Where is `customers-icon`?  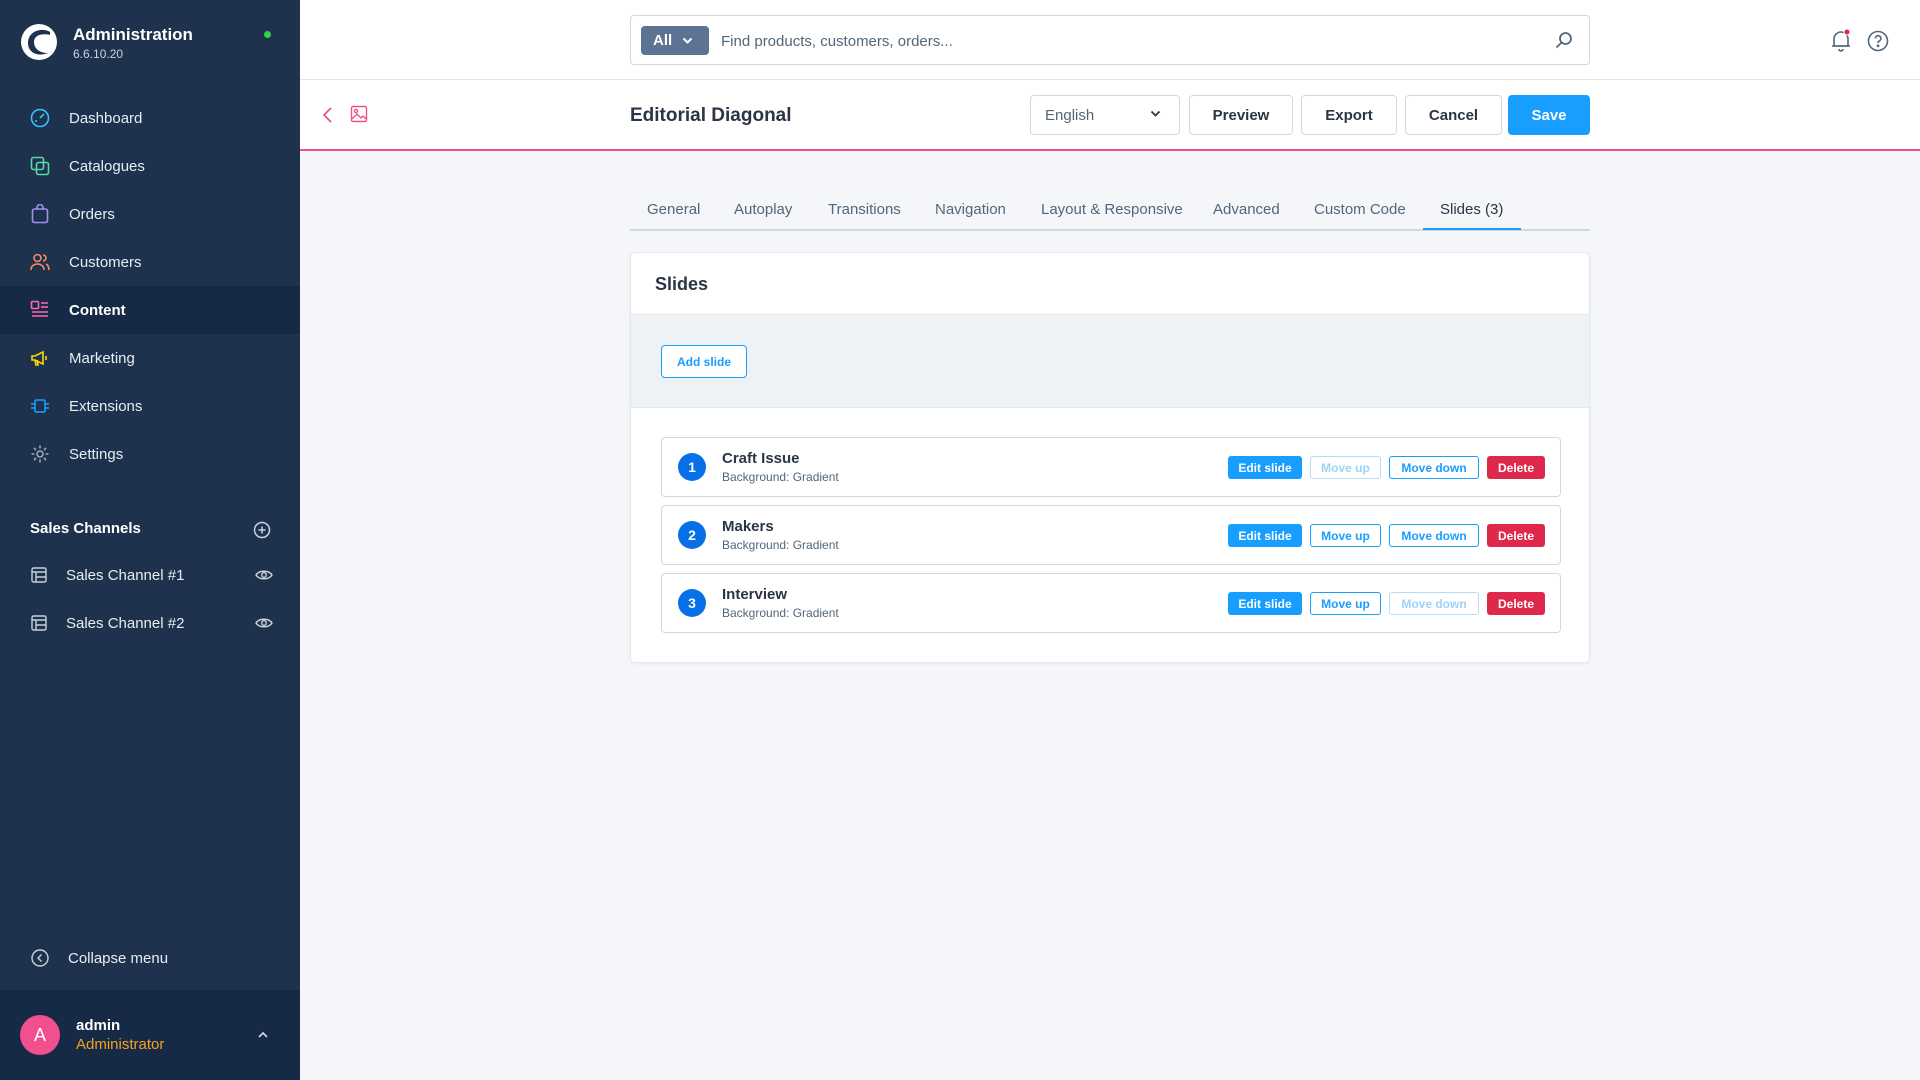
customers-icon is located at coordinates (40, 262).